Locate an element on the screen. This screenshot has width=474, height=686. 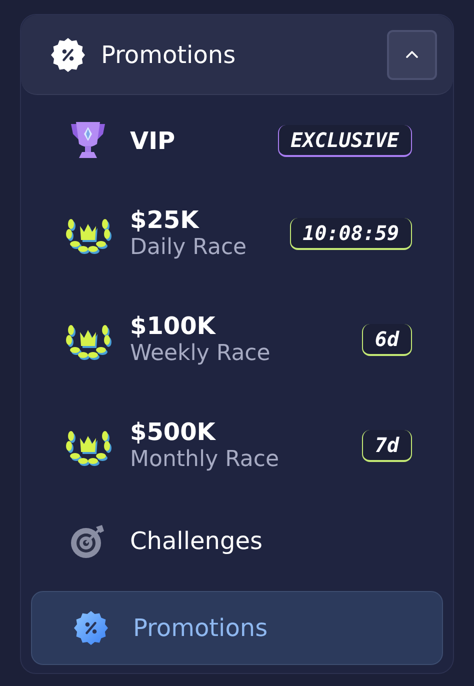
countdown-tag: EXCLUSIVE is located at coordinates (345, 141).